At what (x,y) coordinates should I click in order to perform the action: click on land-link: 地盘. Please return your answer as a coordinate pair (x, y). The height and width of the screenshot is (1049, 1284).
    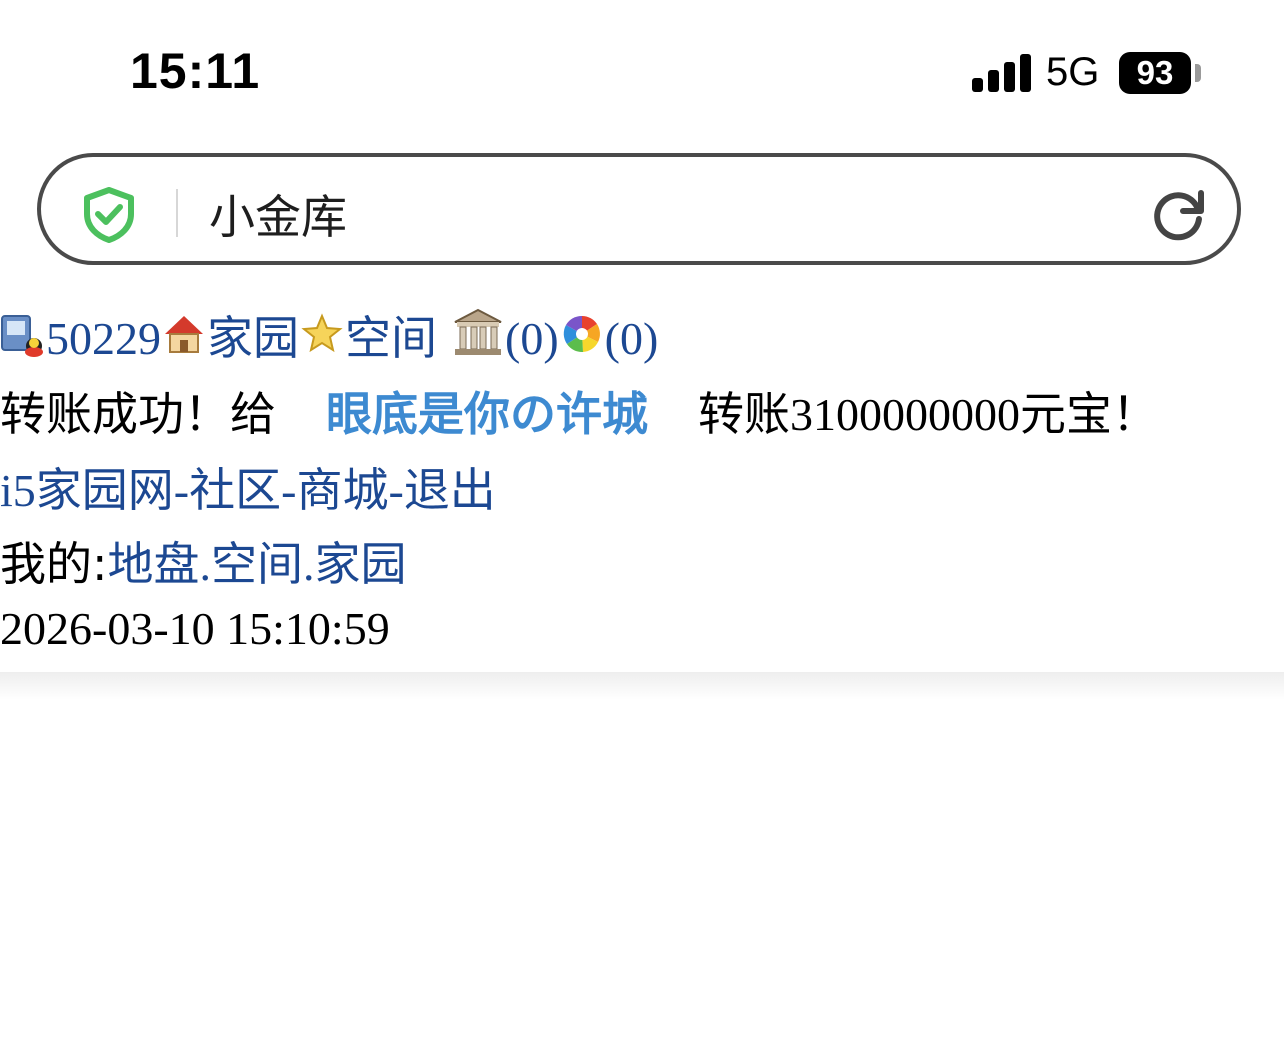
    Looking at the image, I should click on (154, 564).